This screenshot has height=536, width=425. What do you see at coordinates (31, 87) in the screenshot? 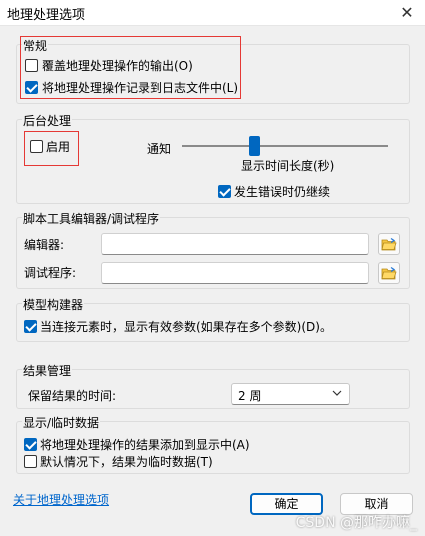
I see `log-operations-checkbox` at bounding box center [31, 87].